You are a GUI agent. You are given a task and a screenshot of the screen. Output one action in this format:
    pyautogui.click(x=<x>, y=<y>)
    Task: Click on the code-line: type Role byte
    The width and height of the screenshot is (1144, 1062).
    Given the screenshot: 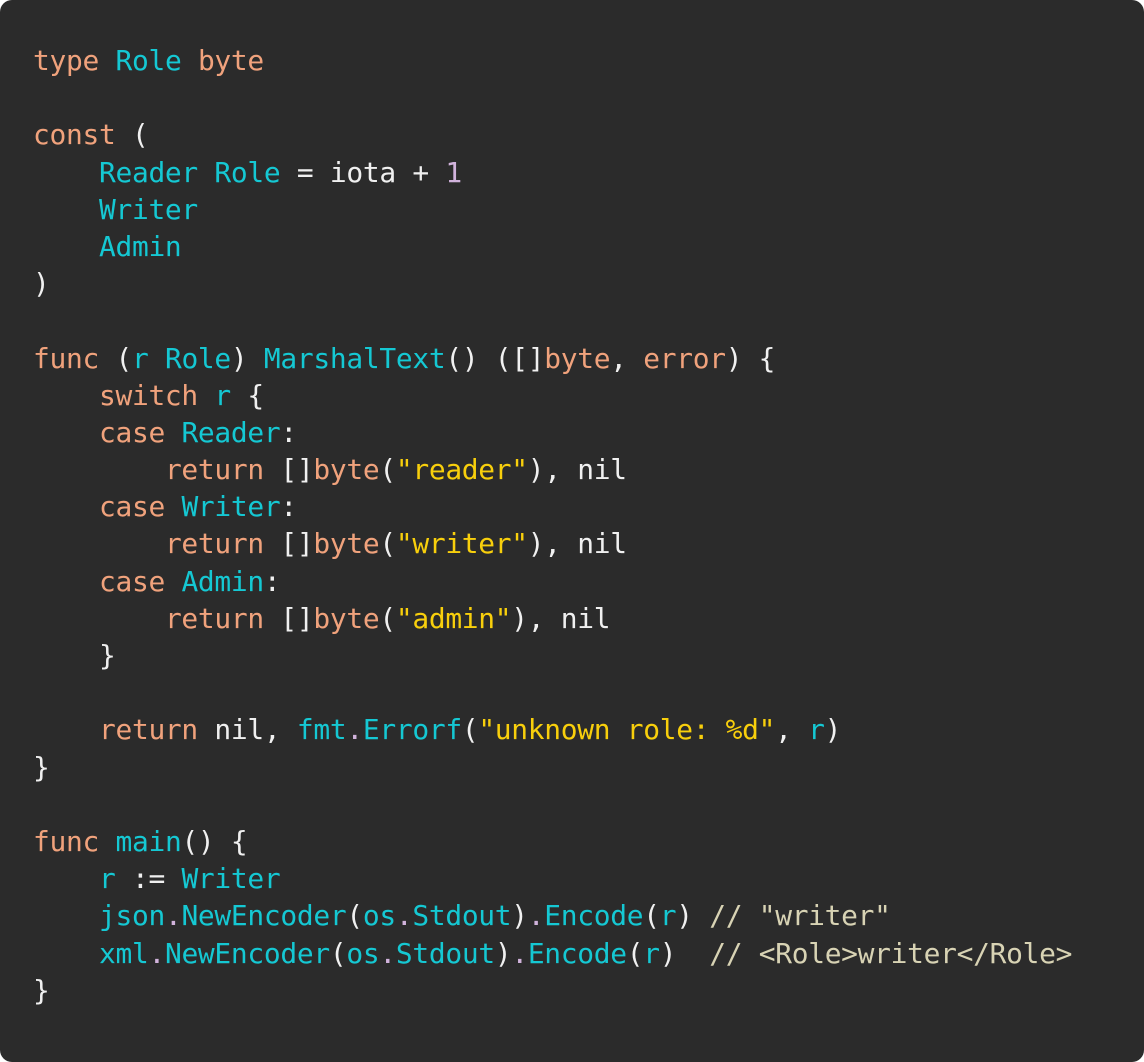 What is the action you would take?
    pyautogui.click(x=552, y=60)
    